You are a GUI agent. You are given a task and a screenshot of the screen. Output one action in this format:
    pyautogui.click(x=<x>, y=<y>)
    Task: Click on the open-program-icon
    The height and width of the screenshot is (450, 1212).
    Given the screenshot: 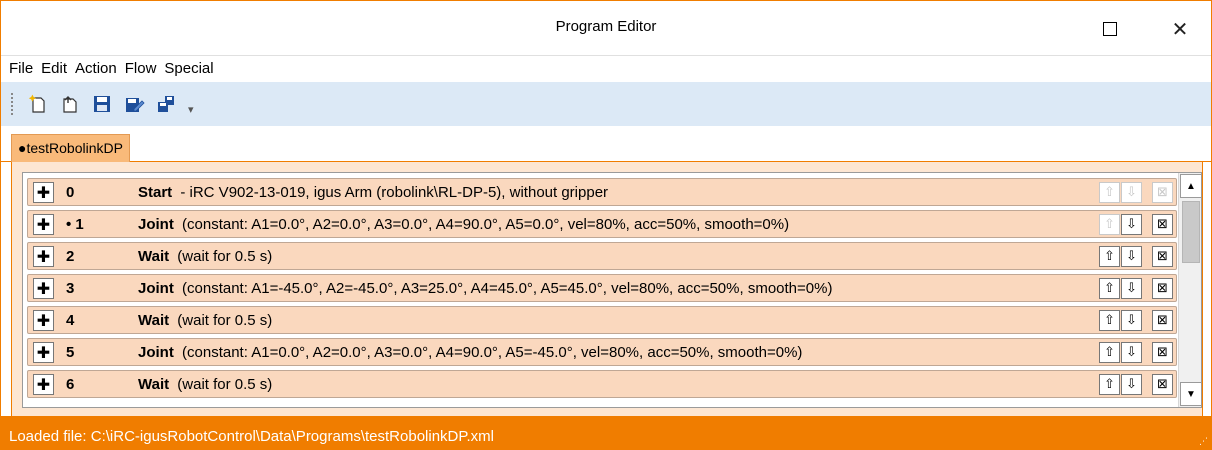 What is the action you would take?
    pyautogui.click(x=70, y=104)
    